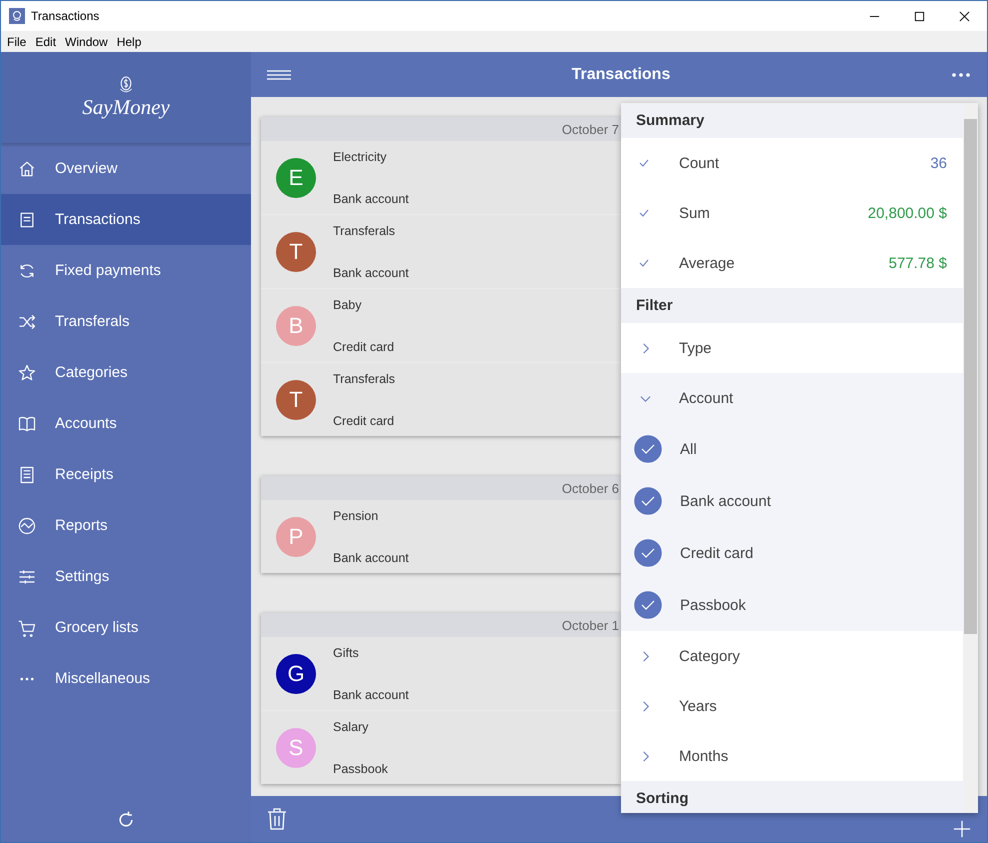  What do you see at coordinates (670, 120) in the screenshot?
I see `section-heading: Summary` at bounding box center [670, 120].